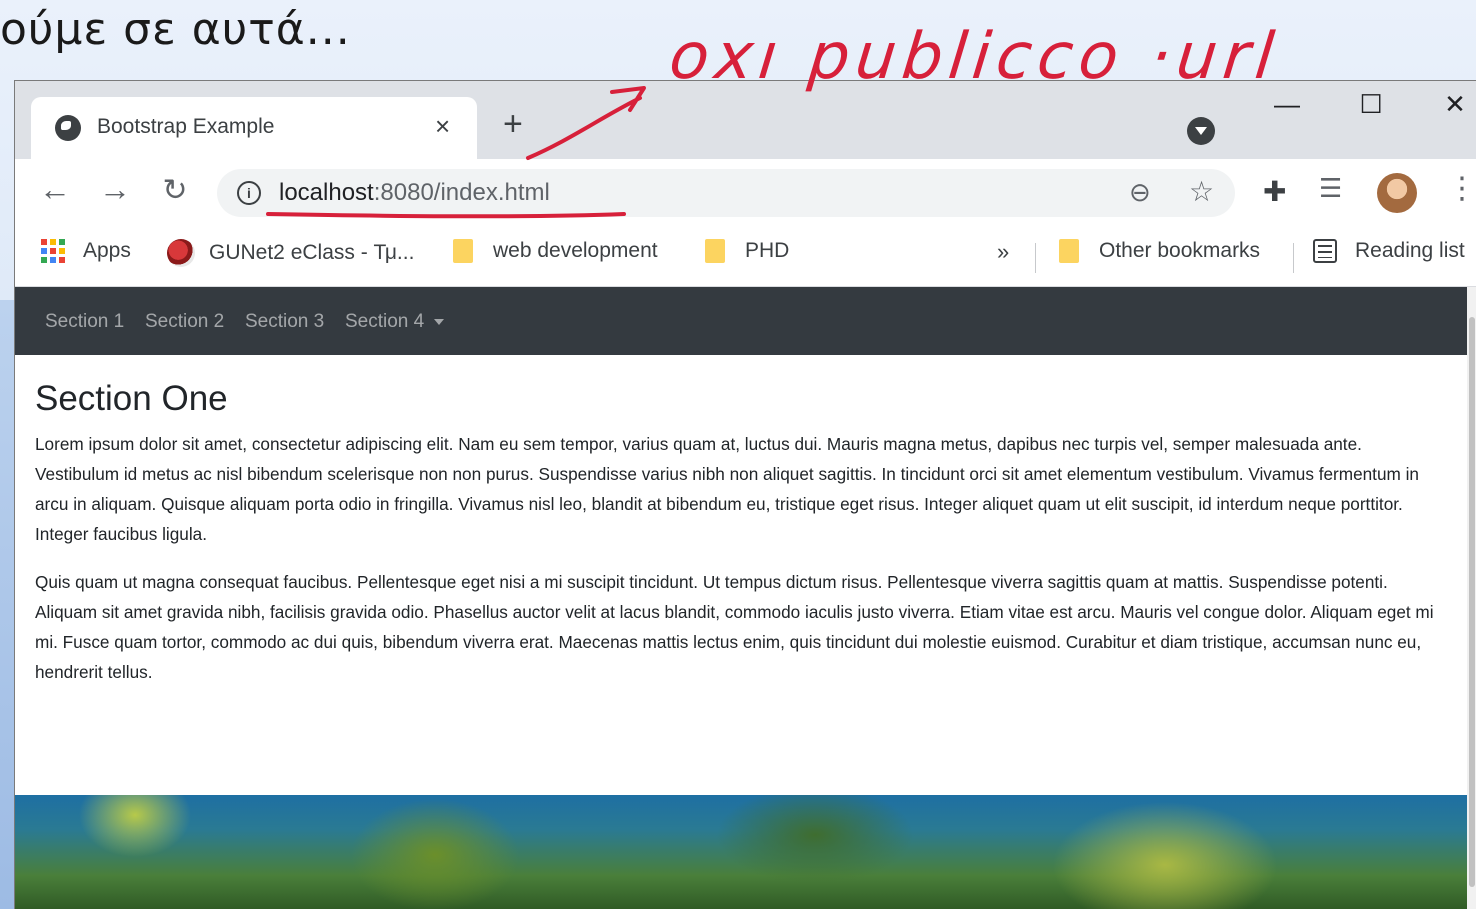 The image size is (1476, 909). Describe the element at coordinates (55, 189) in the screenshot. I see `back-arrow-icon: ←` at that location.